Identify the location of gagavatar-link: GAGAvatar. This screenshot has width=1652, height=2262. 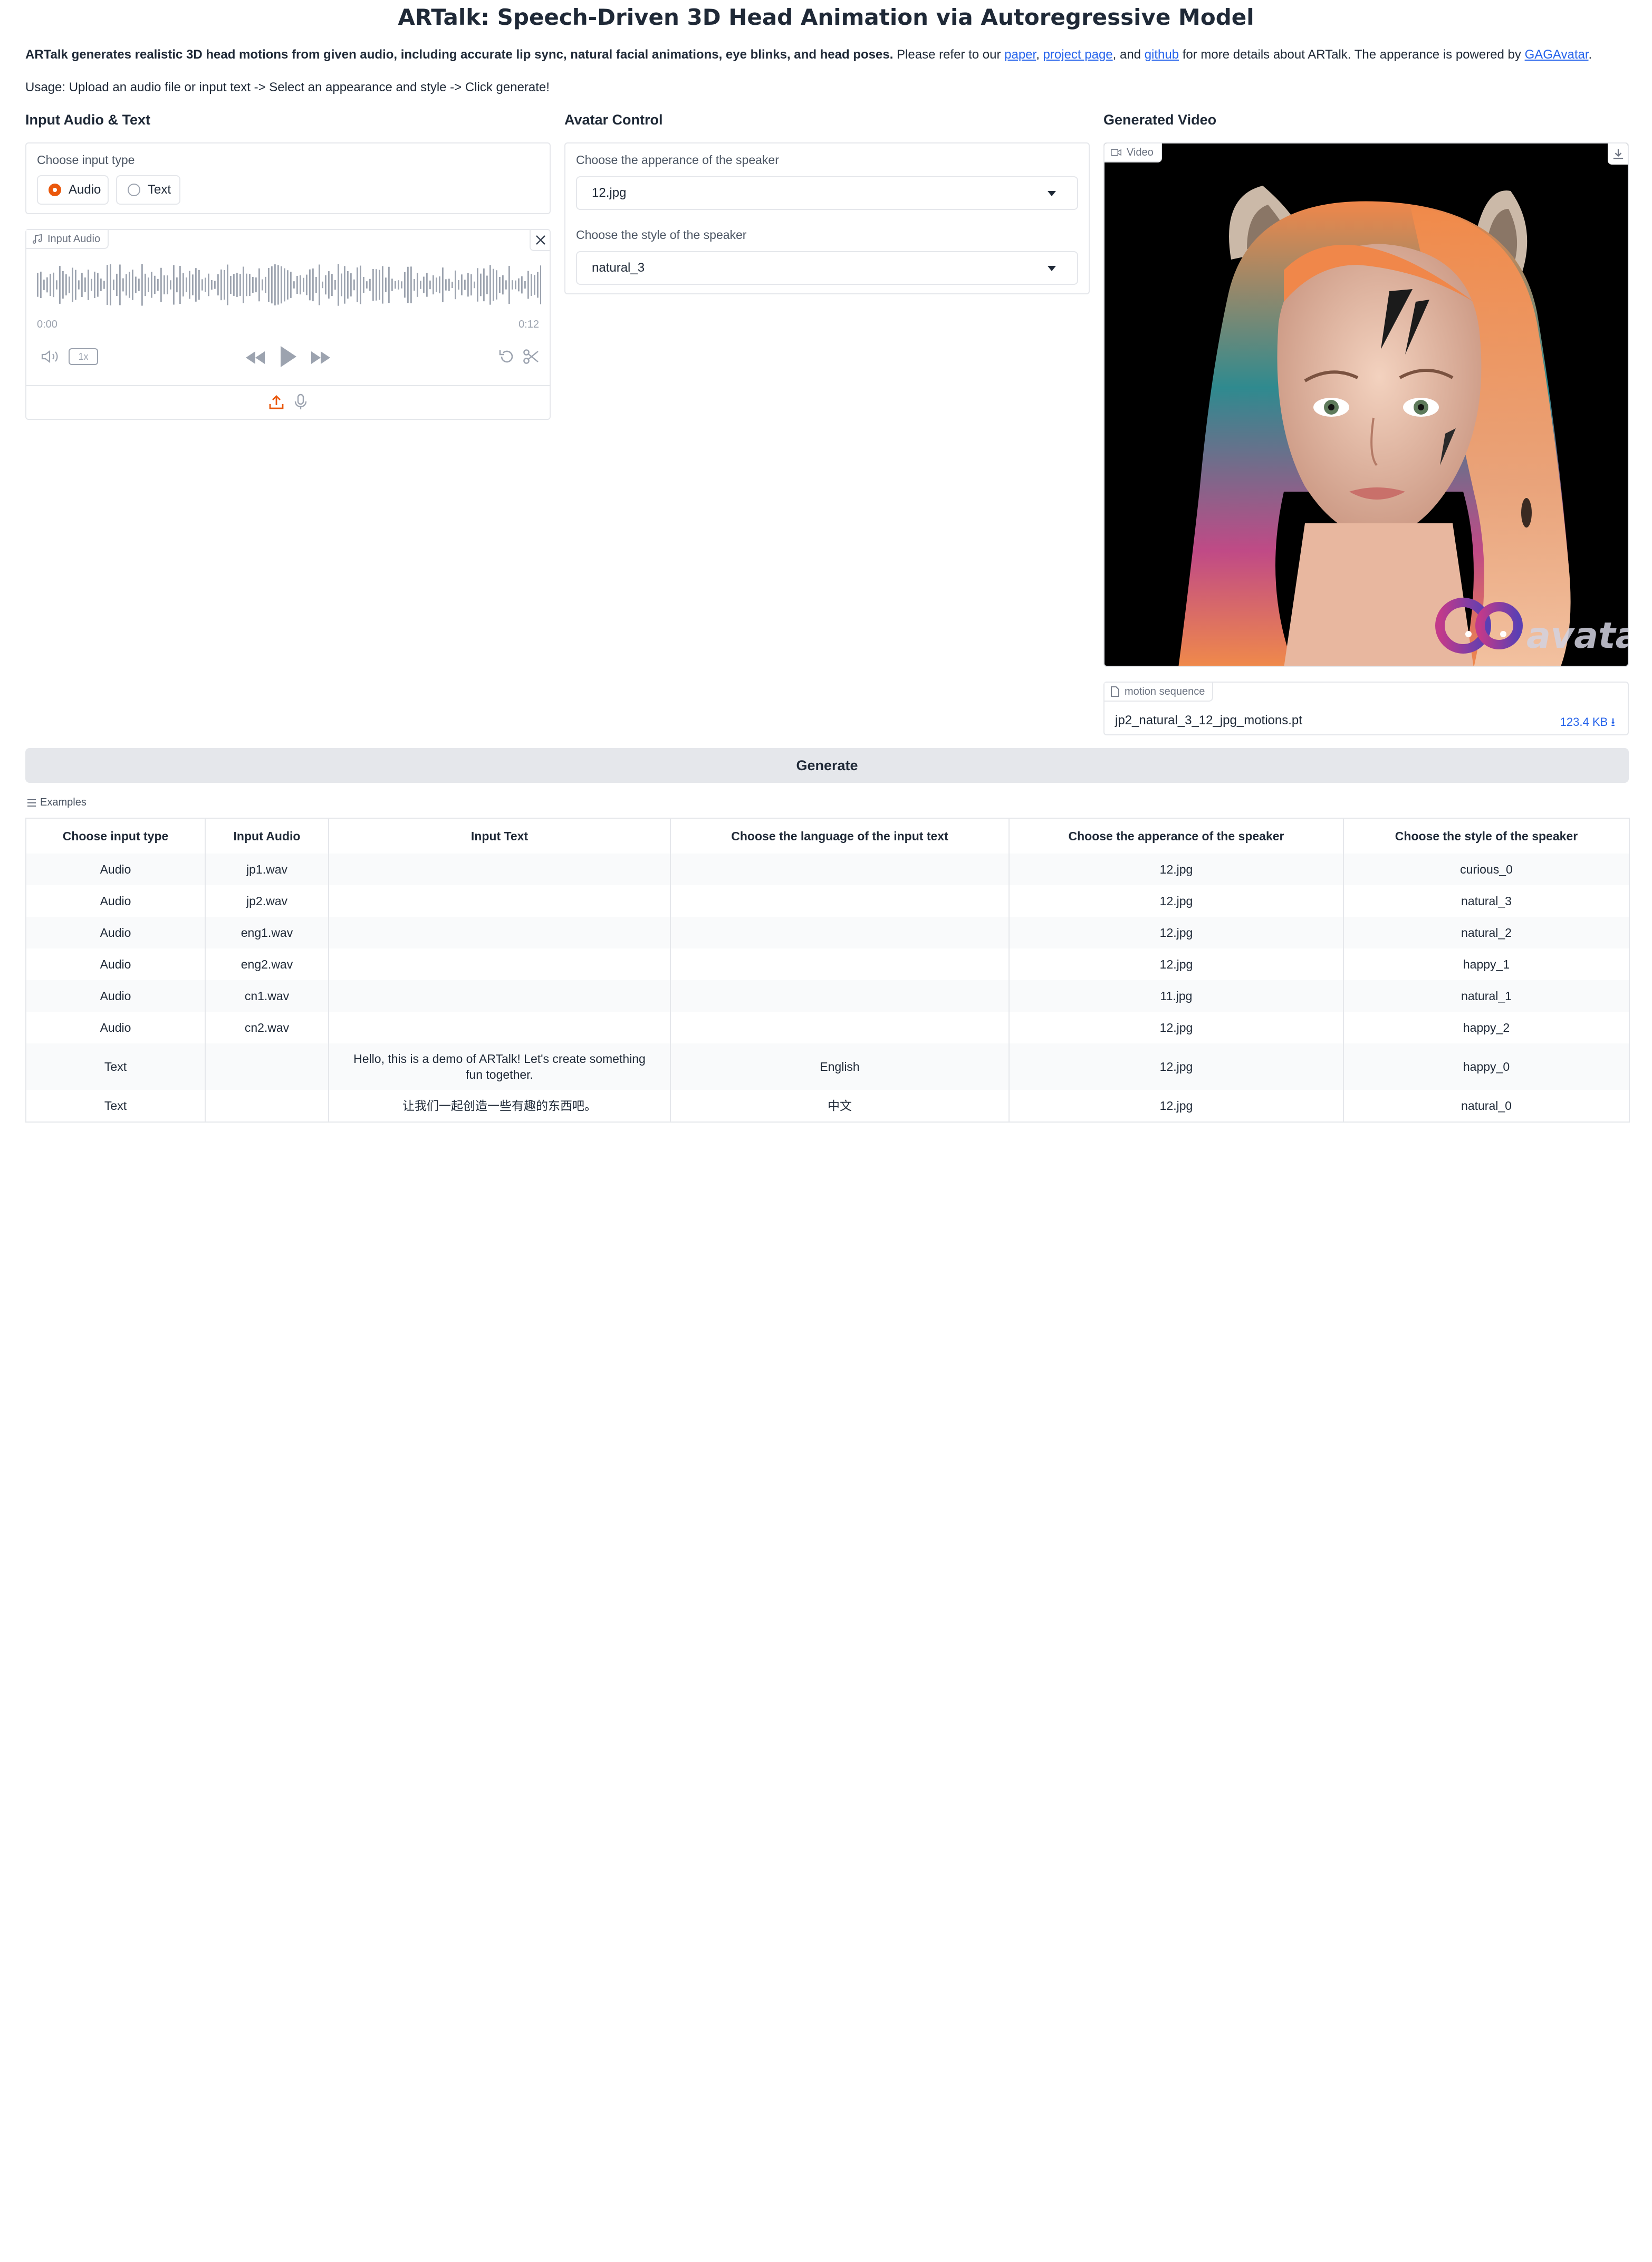
(1557, 55).